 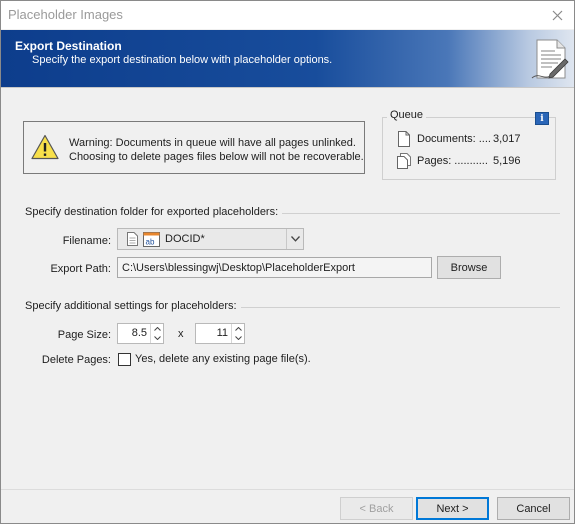 I want to click on browse-button: Browse, so click(x=469, y=267).